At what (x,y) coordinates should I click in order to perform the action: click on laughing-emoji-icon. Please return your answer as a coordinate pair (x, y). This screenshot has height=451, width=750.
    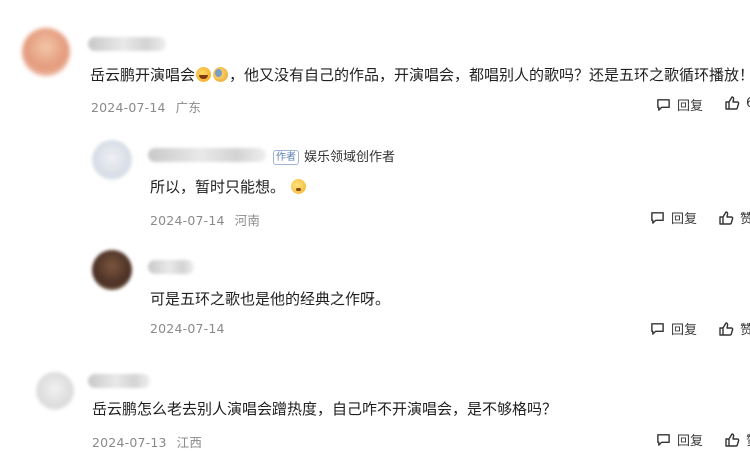
    Looking at the image, I should click on (204, 74).